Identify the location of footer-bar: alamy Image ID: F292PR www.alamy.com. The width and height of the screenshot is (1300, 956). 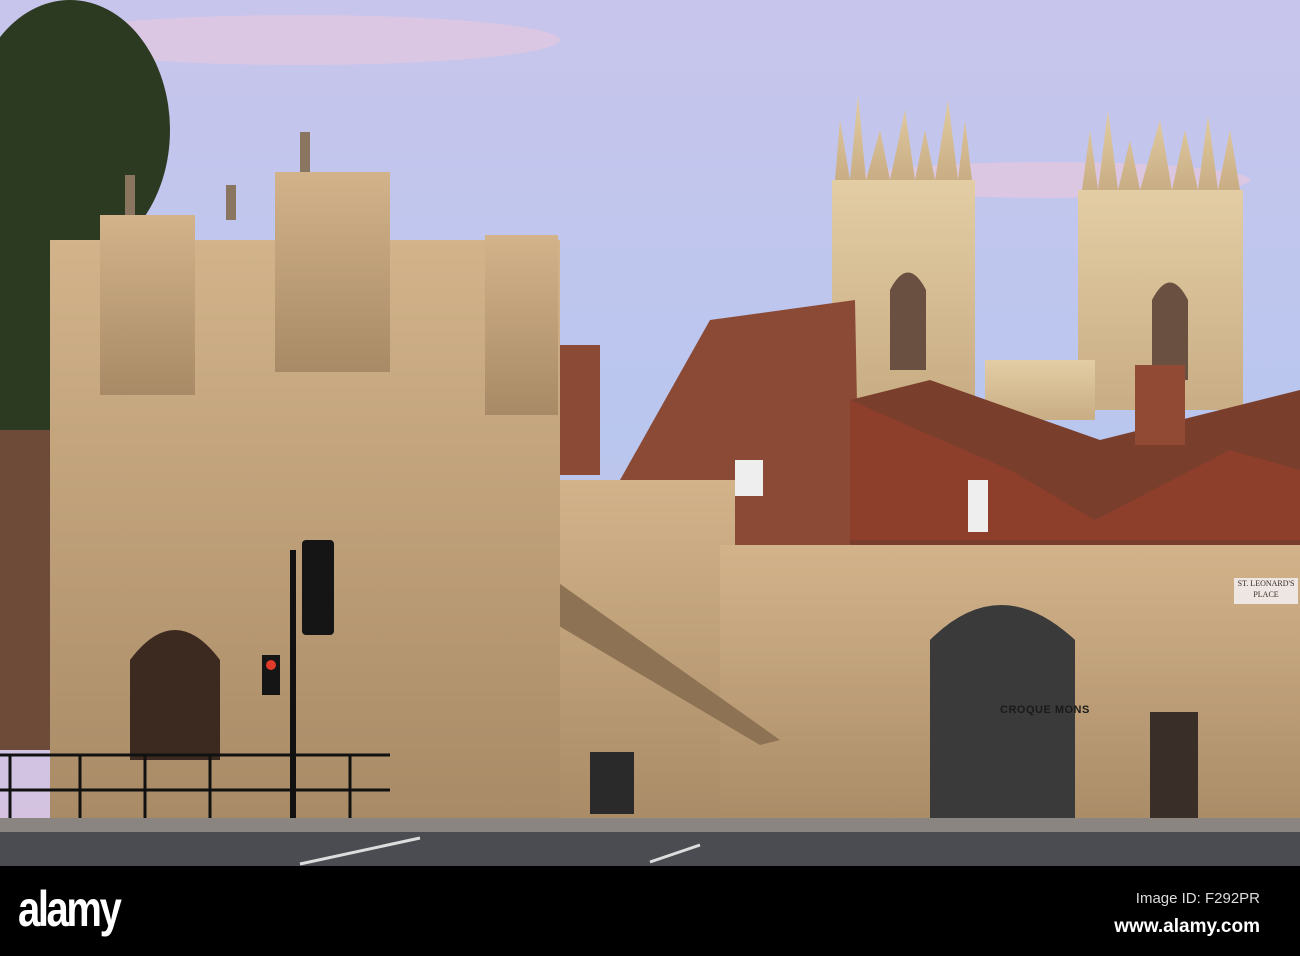
(650, 911).